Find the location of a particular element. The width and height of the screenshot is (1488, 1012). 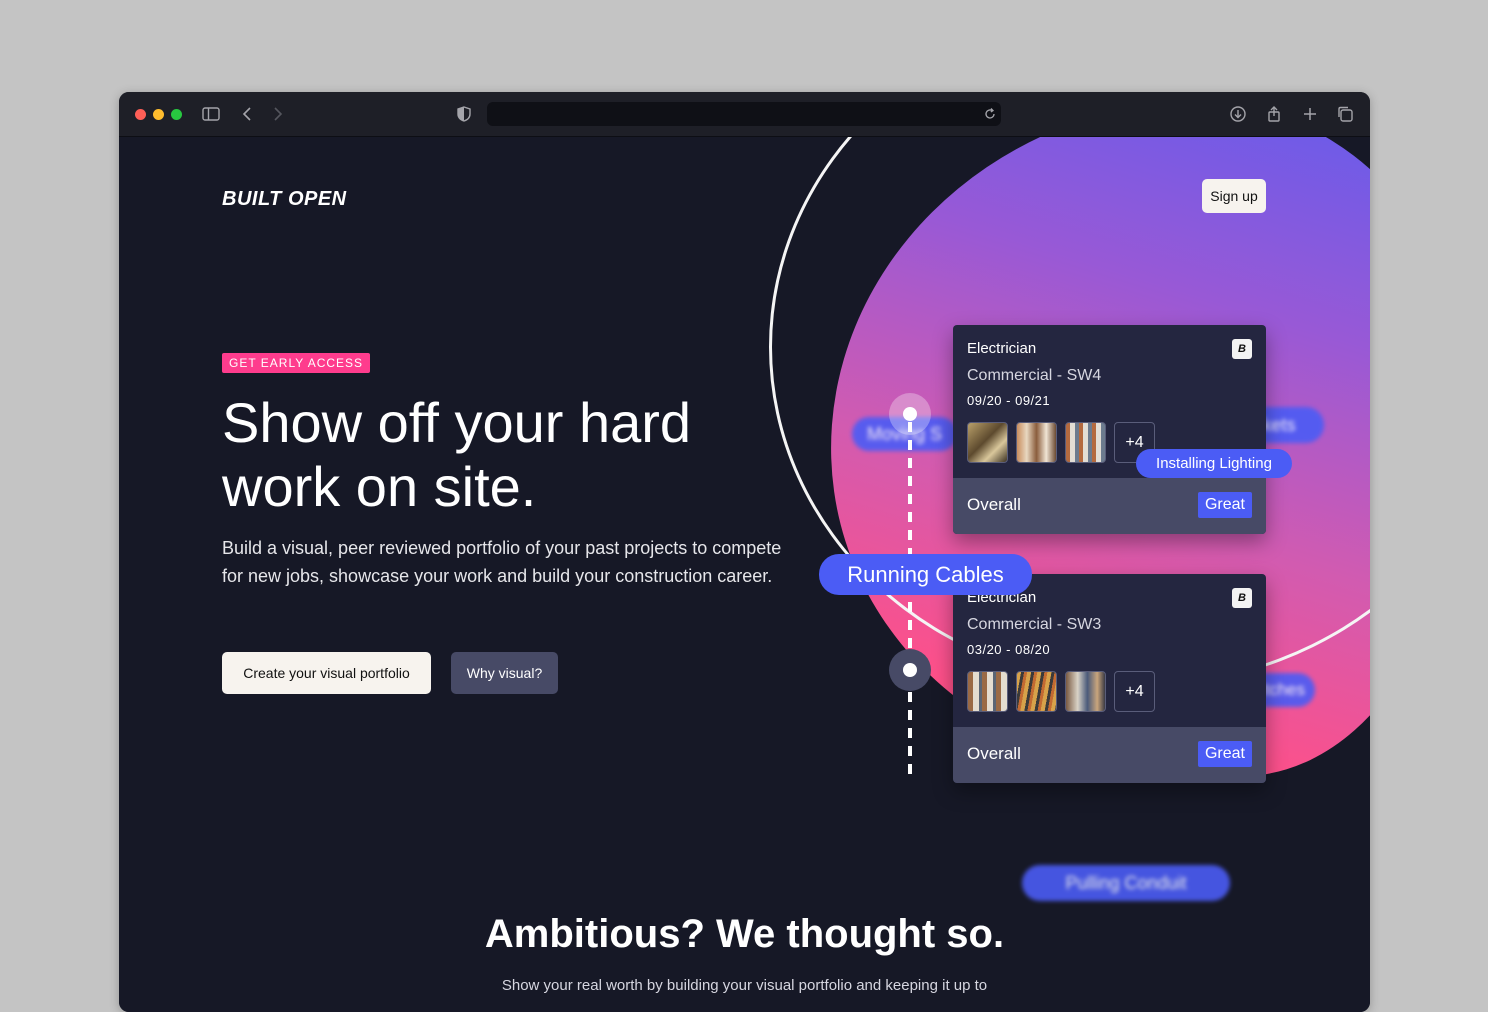

sign-up-button: Sign up is located at coordinates (1234, 196).